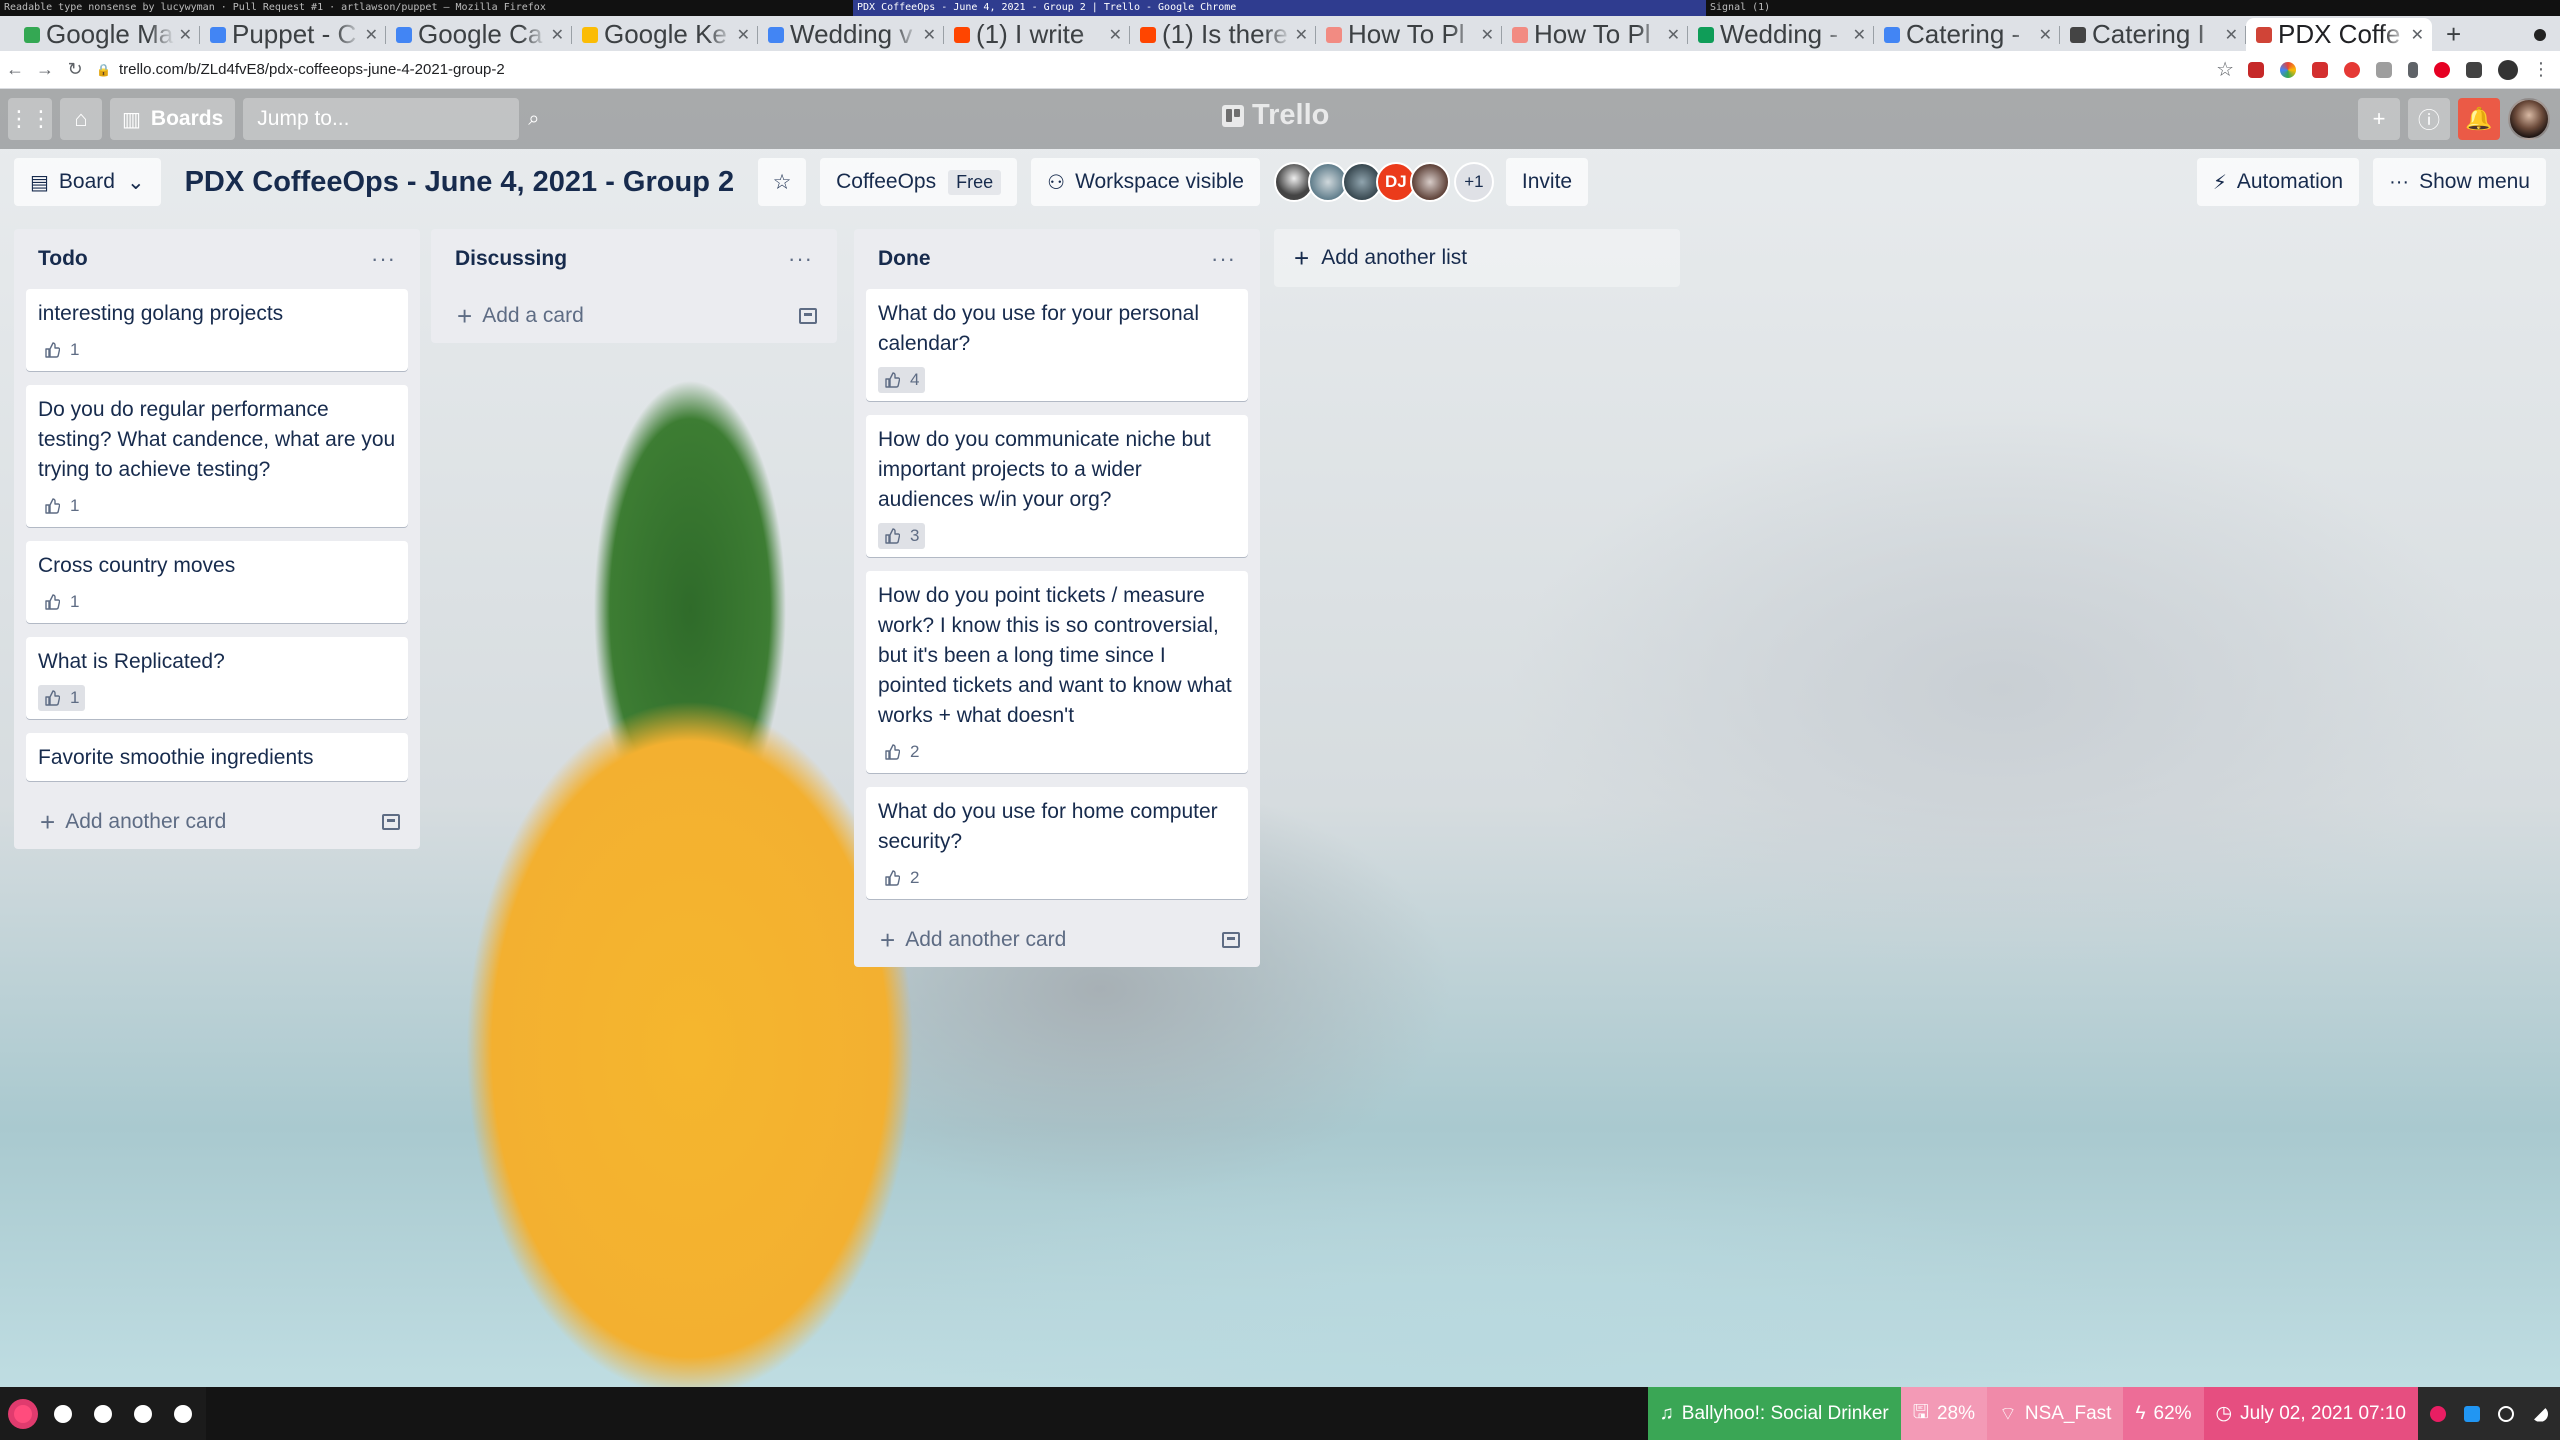  I want to click on create-plus-icon: +, so click(2379, 119).